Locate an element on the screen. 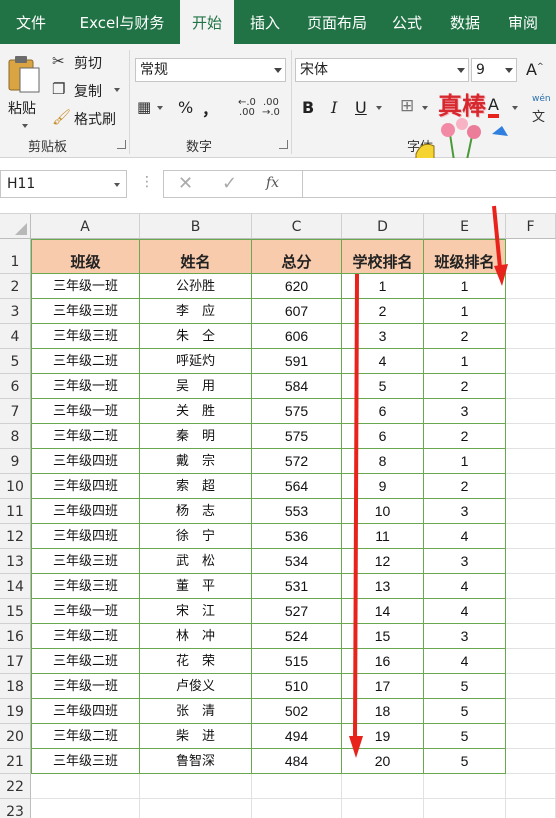 The width and height of the screenshot is (556, 818). table-cell: 494 is located at coordinates (297, 736).